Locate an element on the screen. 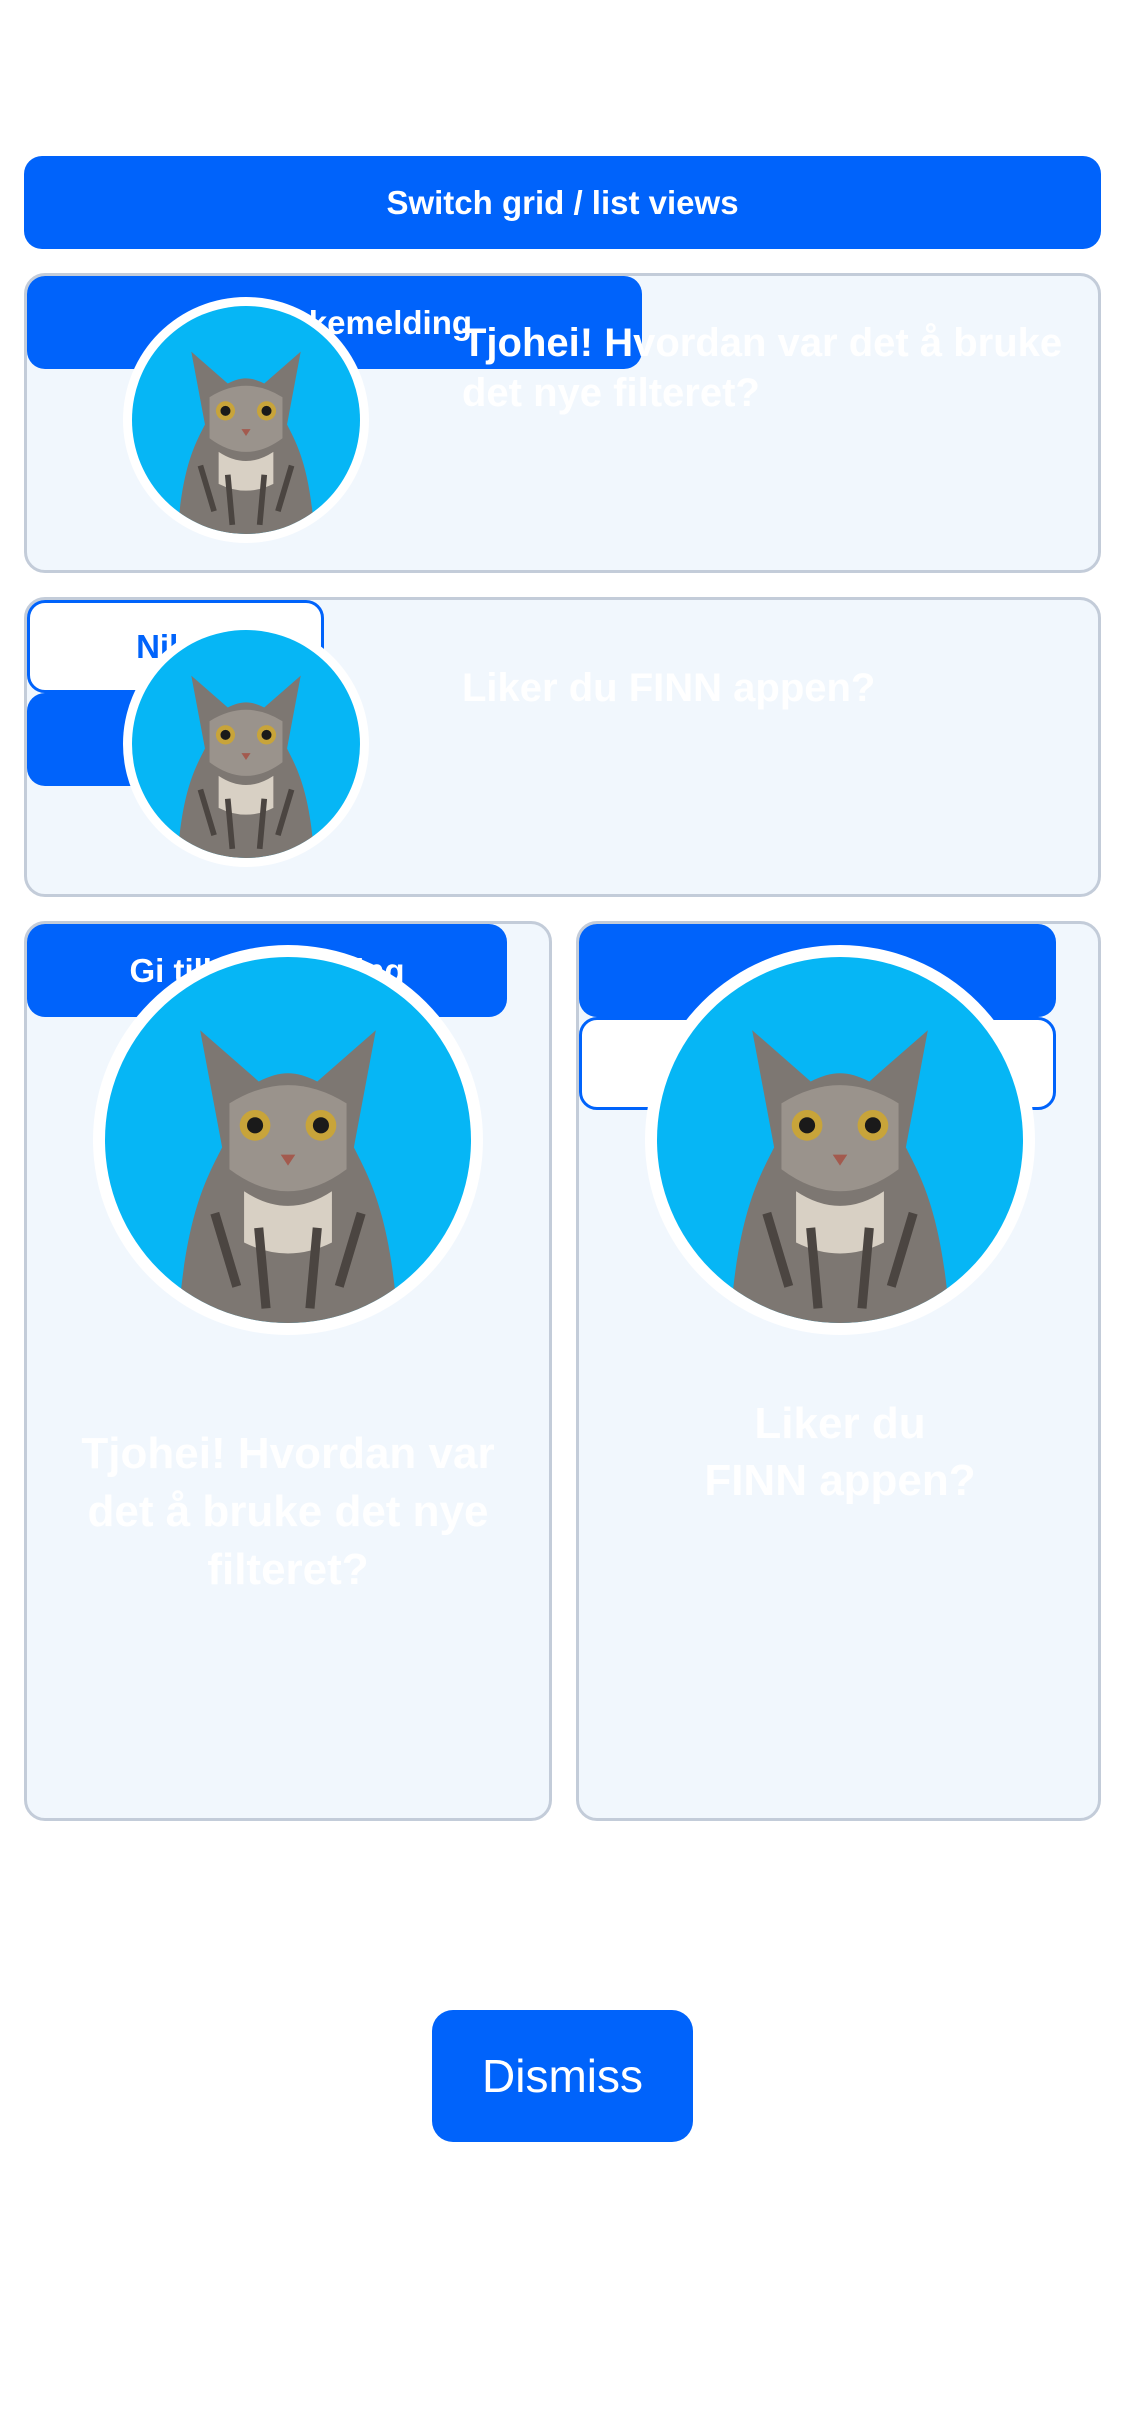  like-app-prompt-line2: FINN appen? is located at coordinates (840, 1480).